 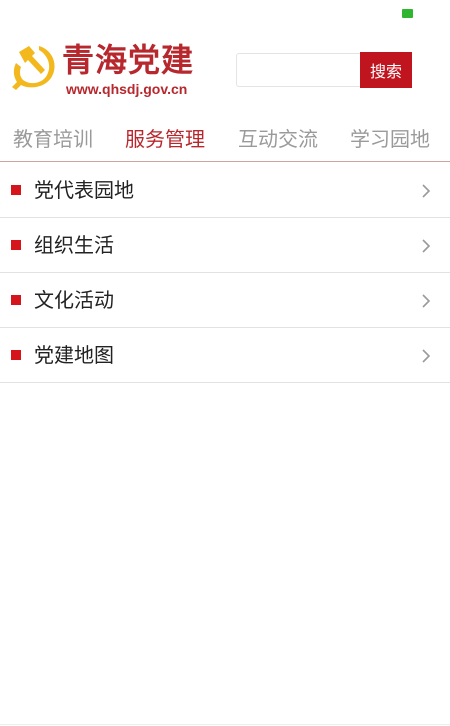 I want to click on menu-item-label: 党代表园地, so click(x=84, y=190).